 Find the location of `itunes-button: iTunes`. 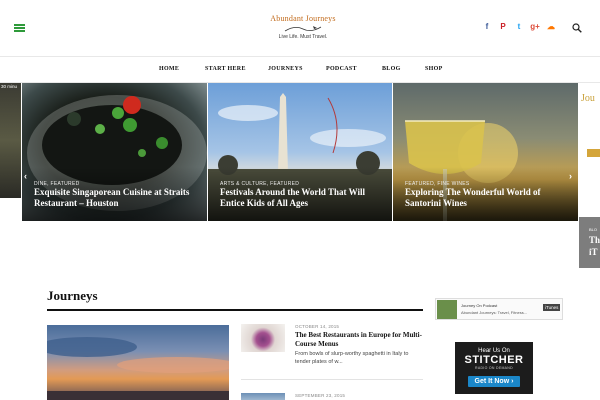

itunes-button: iTunes is located at coordinates (552, 307).